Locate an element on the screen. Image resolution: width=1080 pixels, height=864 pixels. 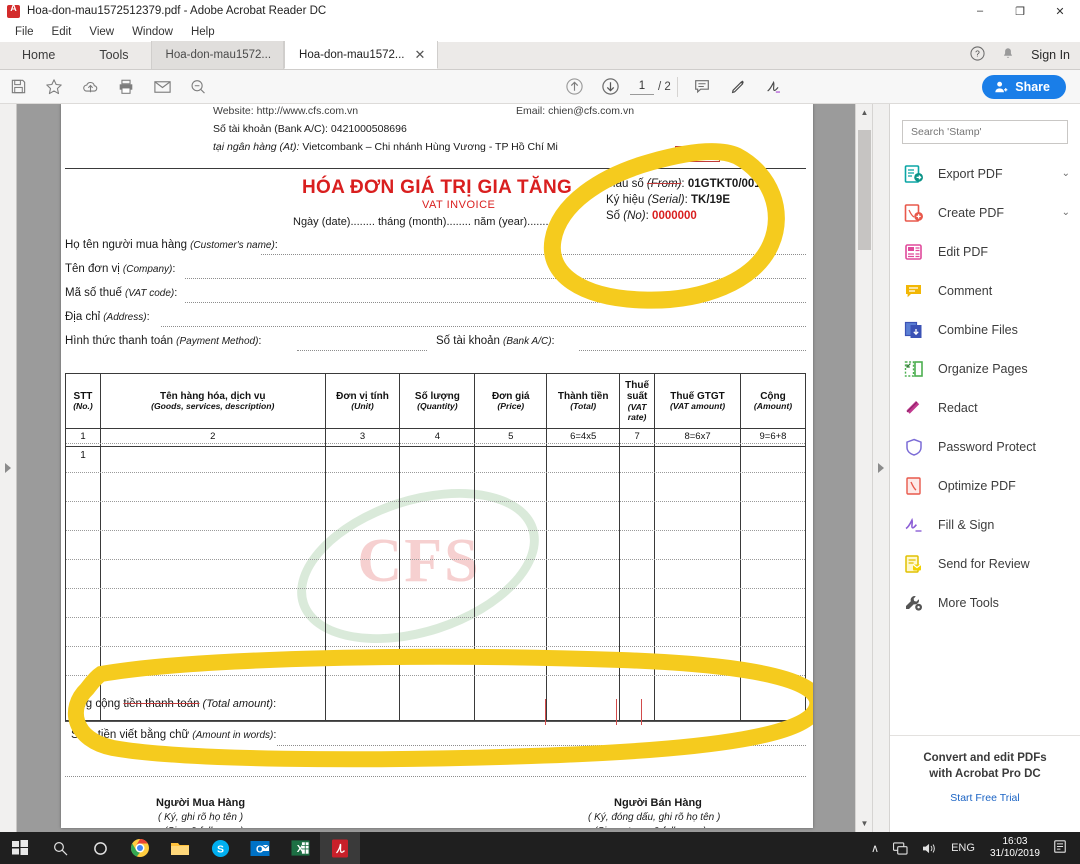
email-icon is located at coordinates (162, 87).